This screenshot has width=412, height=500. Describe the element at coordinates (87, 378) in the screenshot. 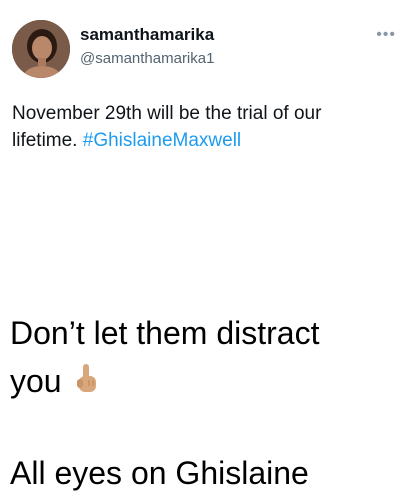

I see `pointing-up-hand-icon` at that location.